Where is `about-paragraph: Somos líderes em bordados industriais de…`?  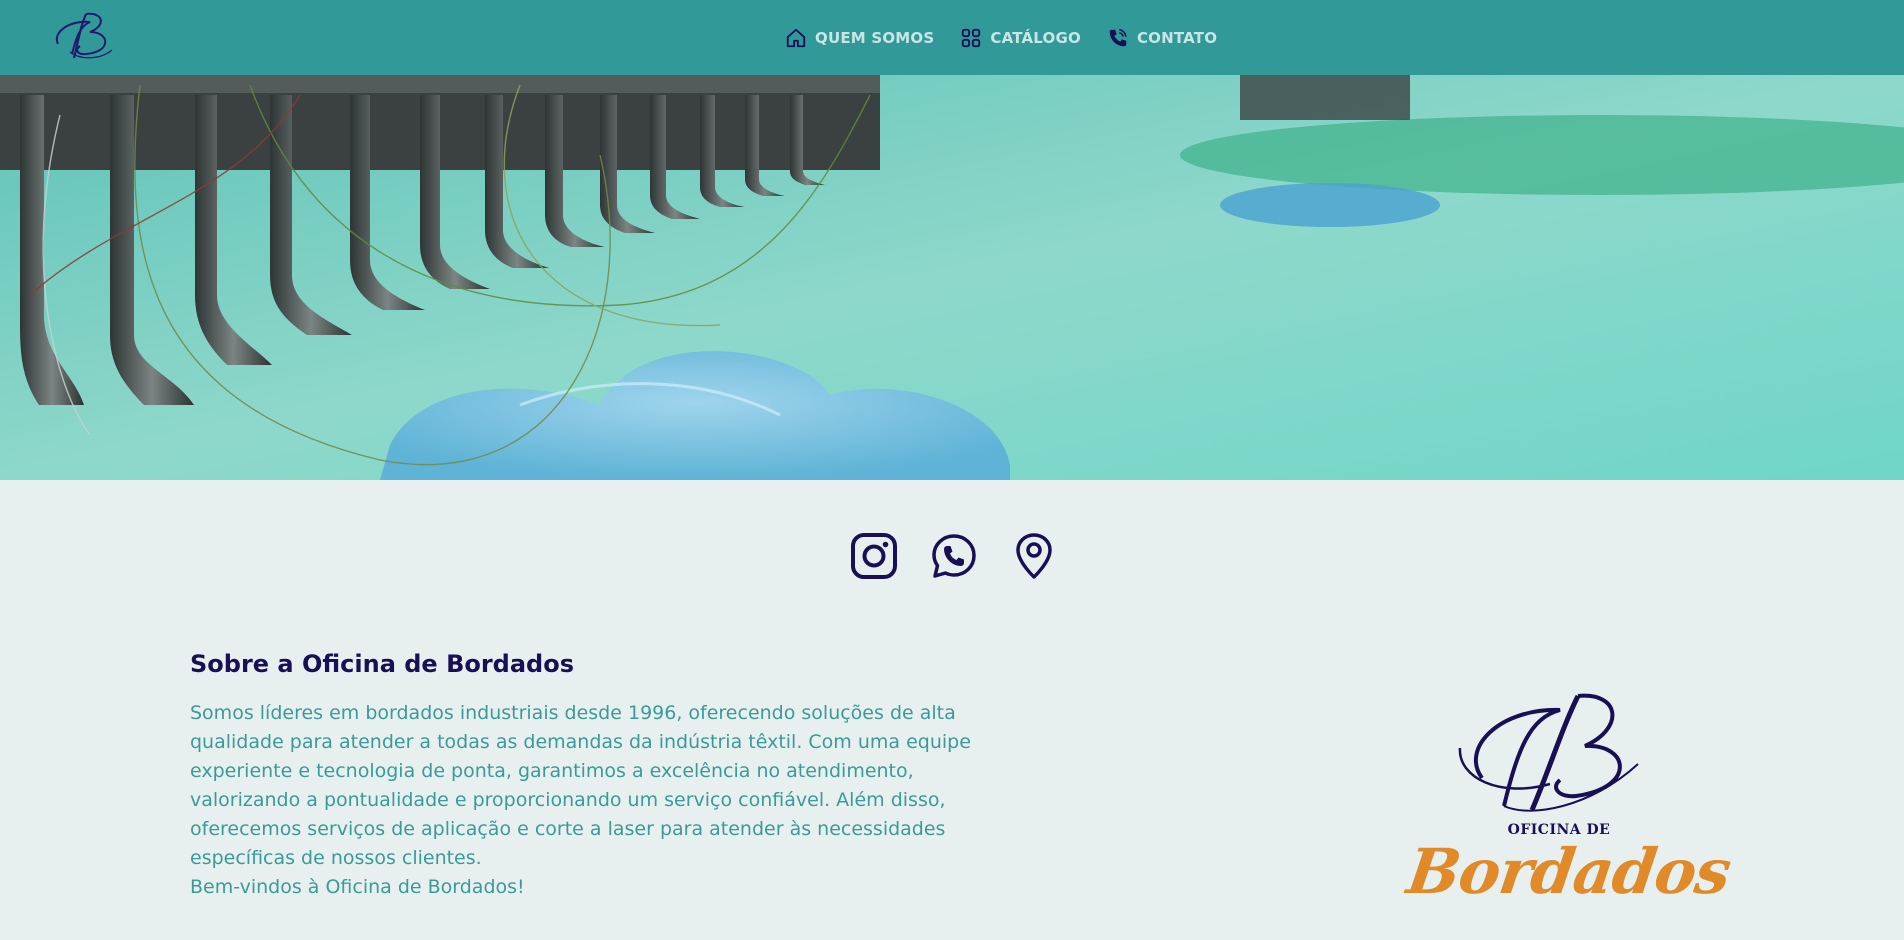 about-paragraph: Somos líderes em bordados industriais de… is located at coordinates (580, 785).